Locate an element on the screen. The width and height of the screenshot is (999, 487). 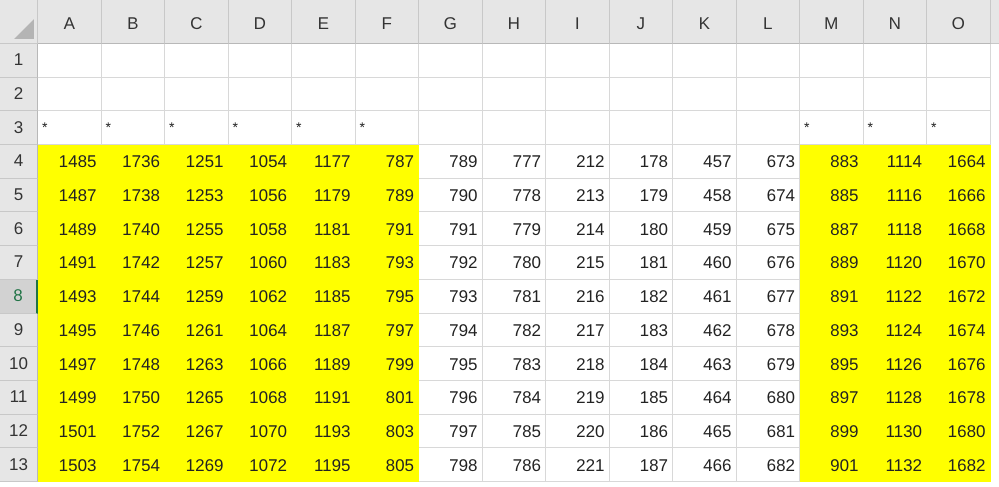
column-header: D is located at coordinates (260, 22).